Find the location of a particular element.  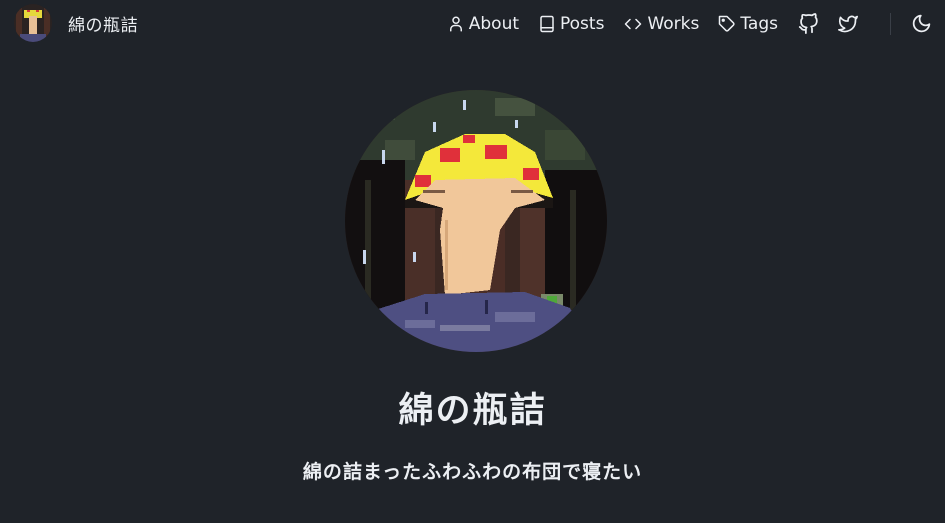

twitter-icon is located at coordinates (848, 23).